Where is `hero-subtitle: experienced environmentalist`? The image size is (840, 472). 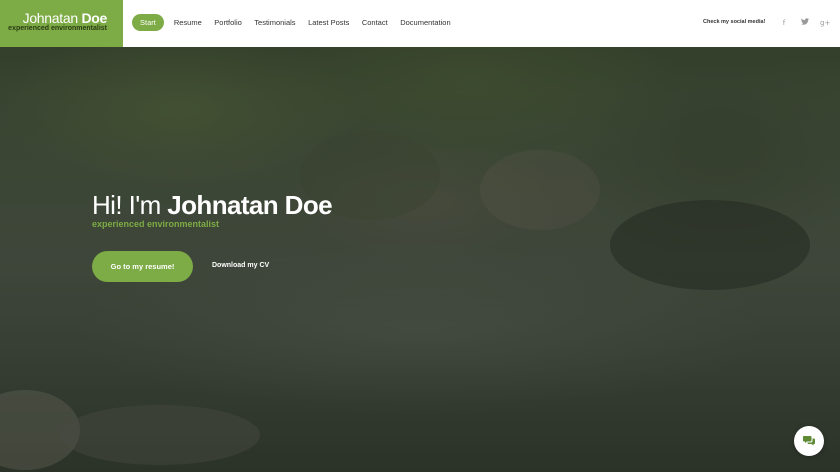 hero-subtitle: experienced environmentalist is located at coordinates (156, 224).